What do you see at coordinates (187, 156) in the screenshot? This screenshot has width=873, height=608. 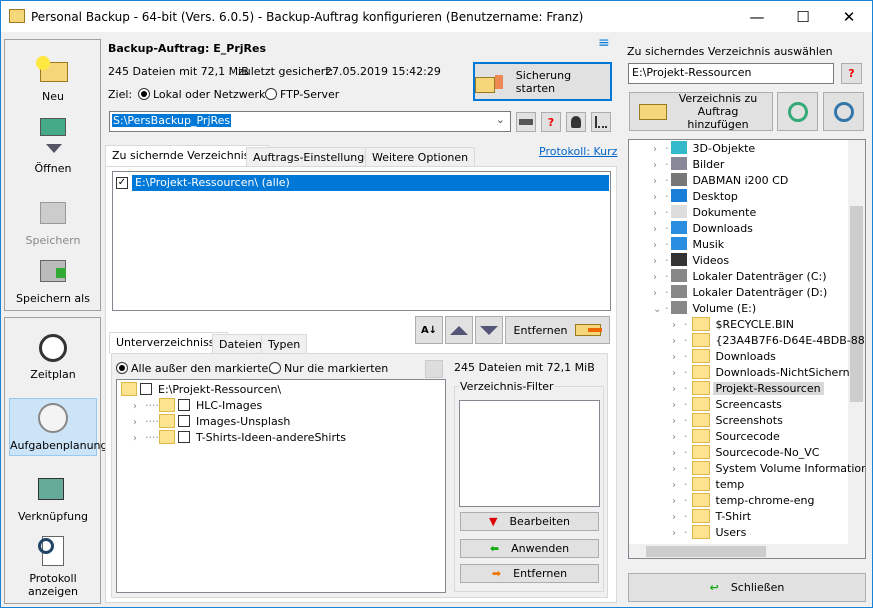 I see `tab-directories: Zu sichernde Verzeichnisse` at bounding box center [187, 156].